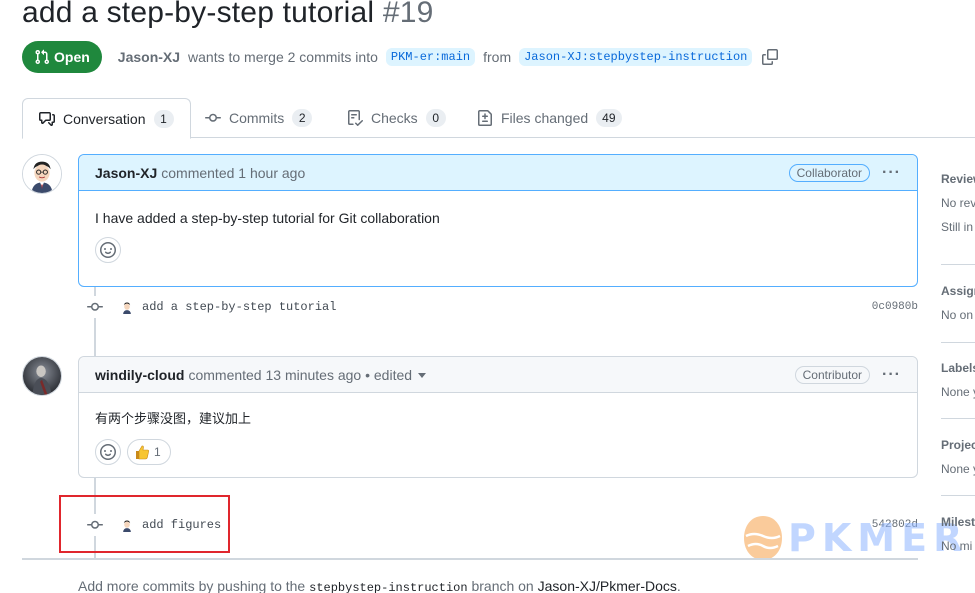 This screenshot has width=975, height=593. I want to click on pkmer-watermark: PKMER, so click(855, 538).